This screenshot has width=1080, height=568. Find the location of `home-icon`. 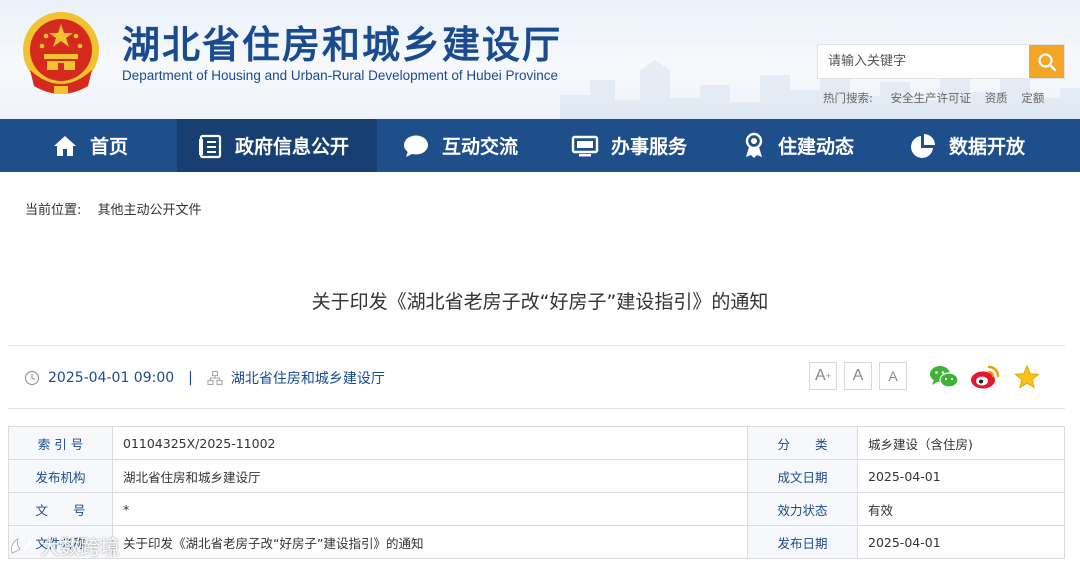

home-icon is located at coordinates (65, 145).